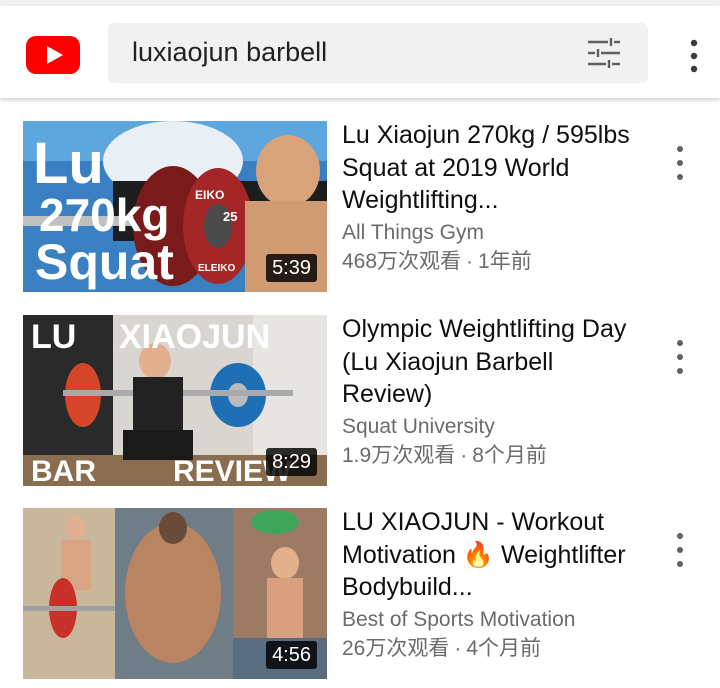 This screenshot has height=688, width=720. What do you see at coordinates (175, 206) in the screenshot?
I see `video-thumbnail: Lu 270kg Squat EIKO 25 ELEIKO 5:39` at bounding box center [175, 206].